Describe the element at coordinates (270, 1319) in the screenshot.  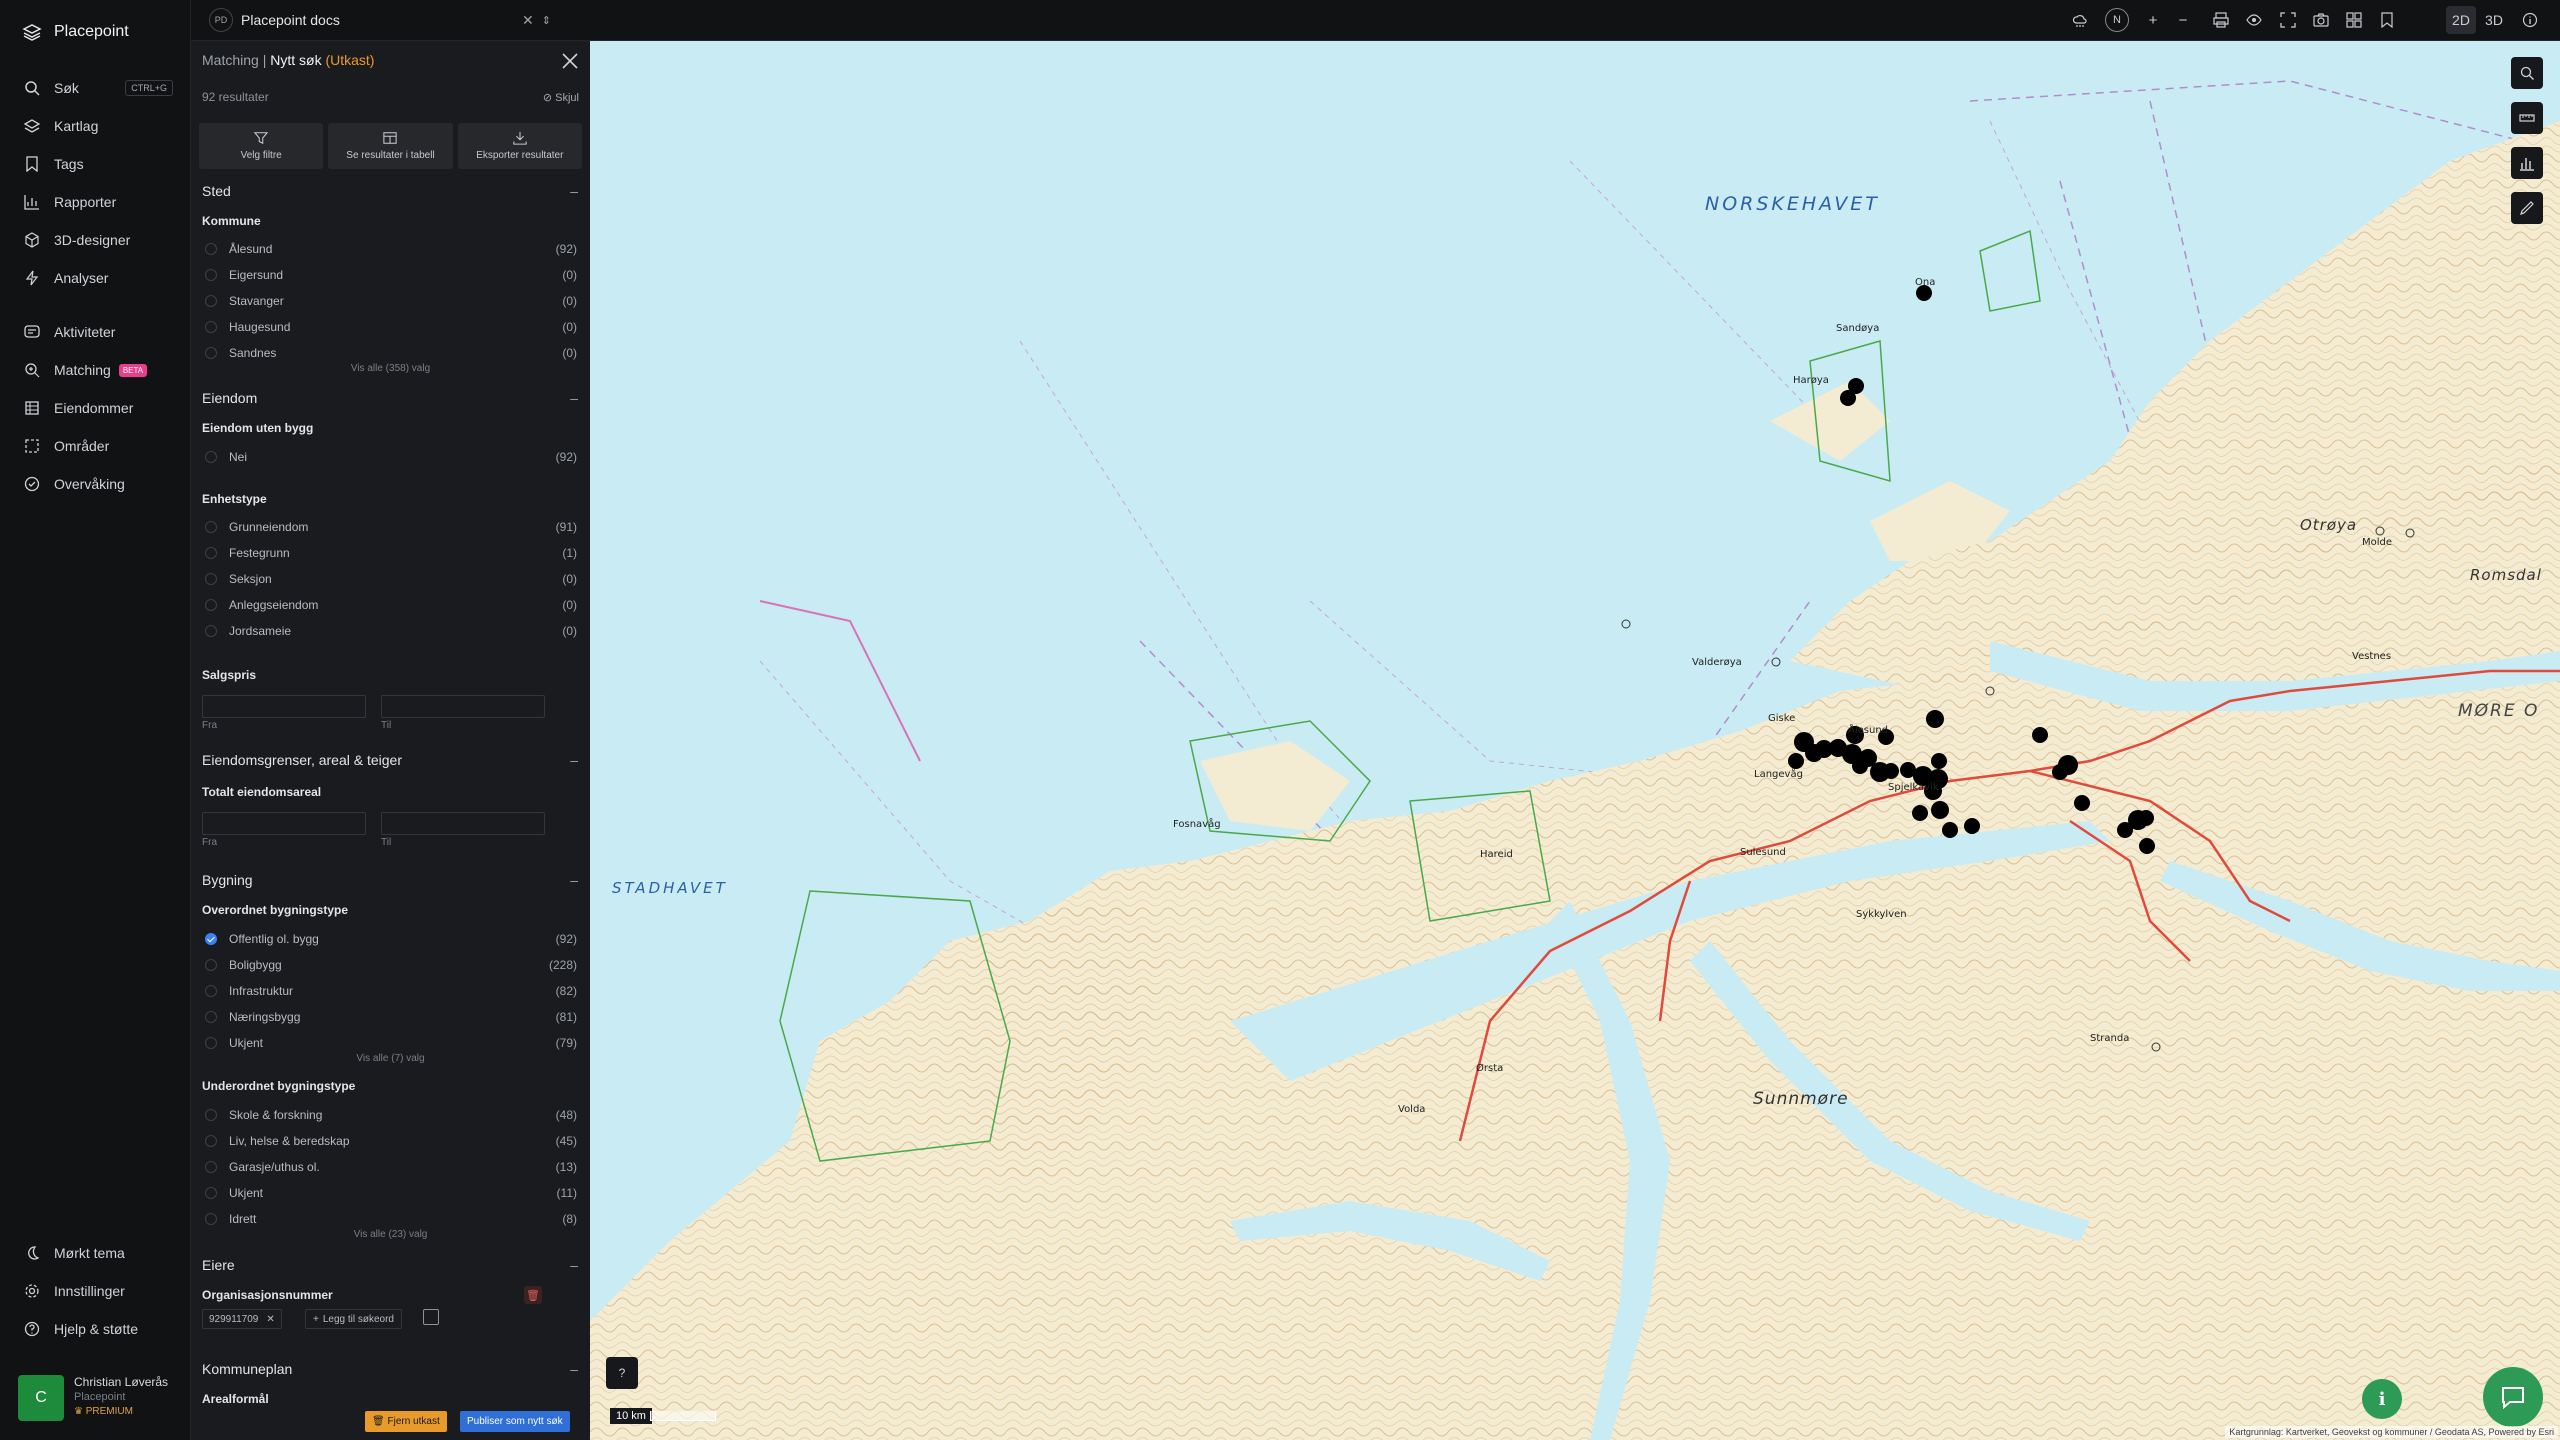
I see `chip-remove-icon: ✕` at that location.